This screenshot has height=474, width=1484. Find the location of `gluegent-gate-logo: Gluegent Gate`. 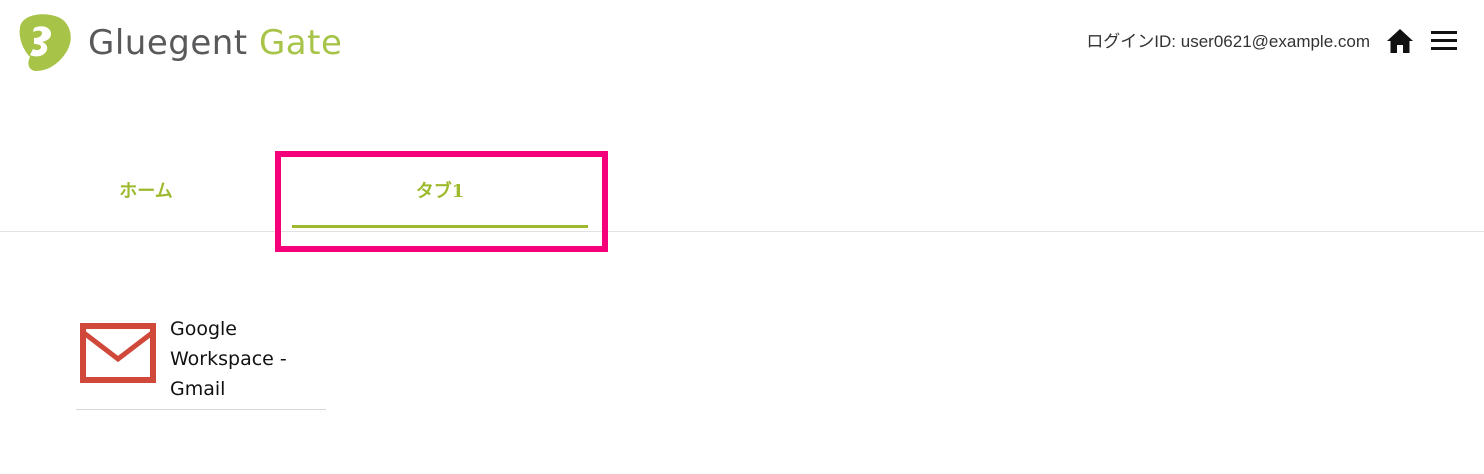

gluegent-gate-logo: Gluegent Gate is located at coordinates (177, 43).